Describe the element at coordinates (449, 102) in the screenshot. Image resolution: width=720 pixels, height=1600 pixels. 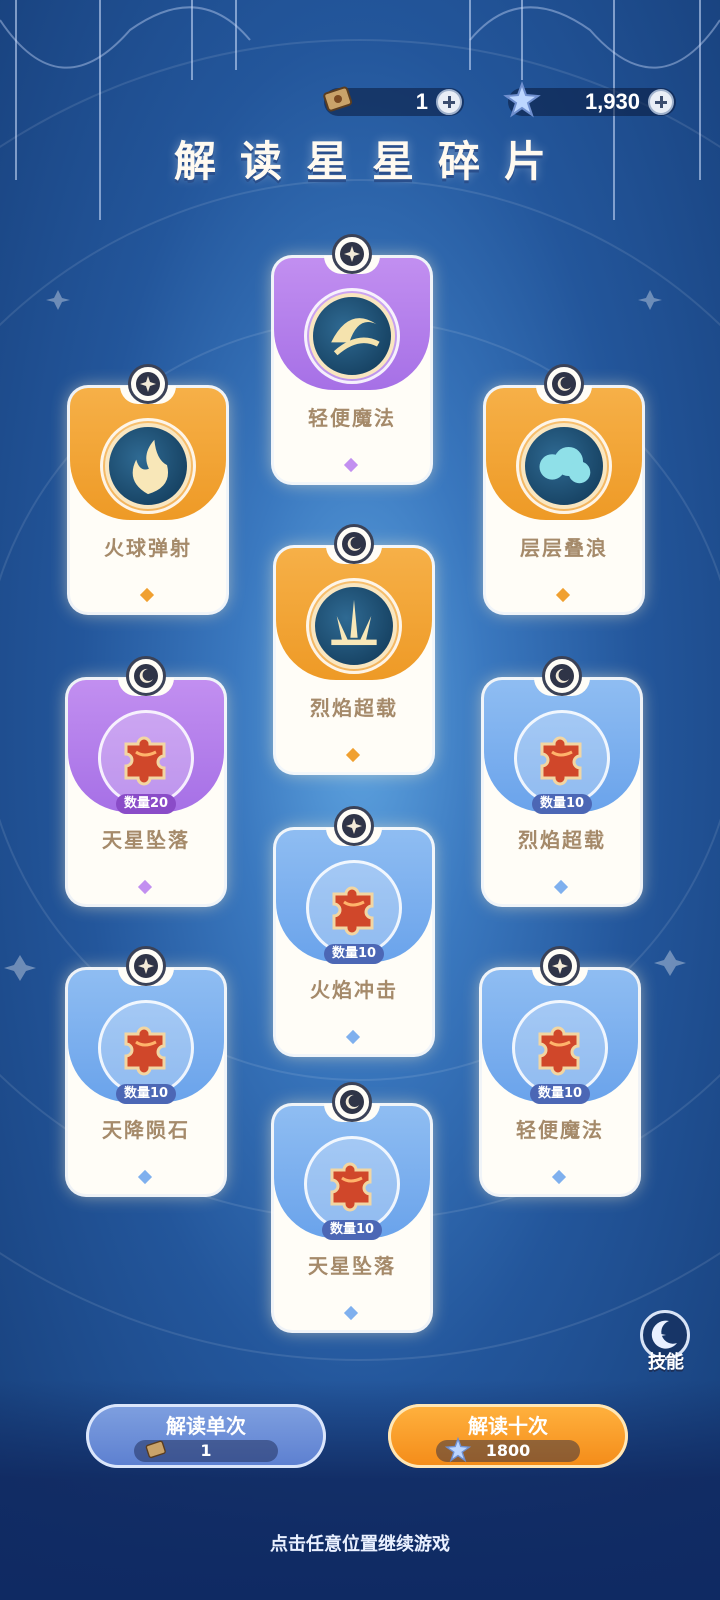
I see `add-scroll-button` at that location.